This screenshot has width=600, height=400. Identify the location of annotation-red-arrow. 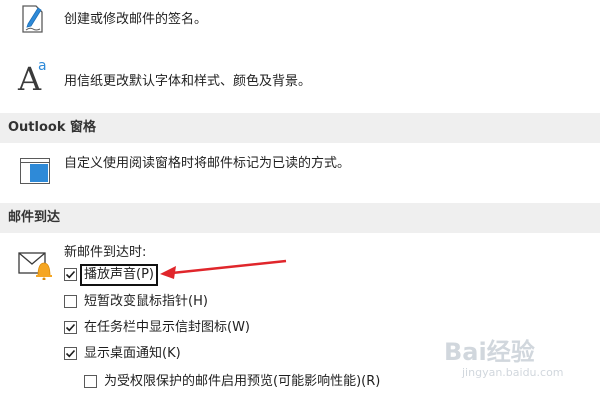
(223, 270).